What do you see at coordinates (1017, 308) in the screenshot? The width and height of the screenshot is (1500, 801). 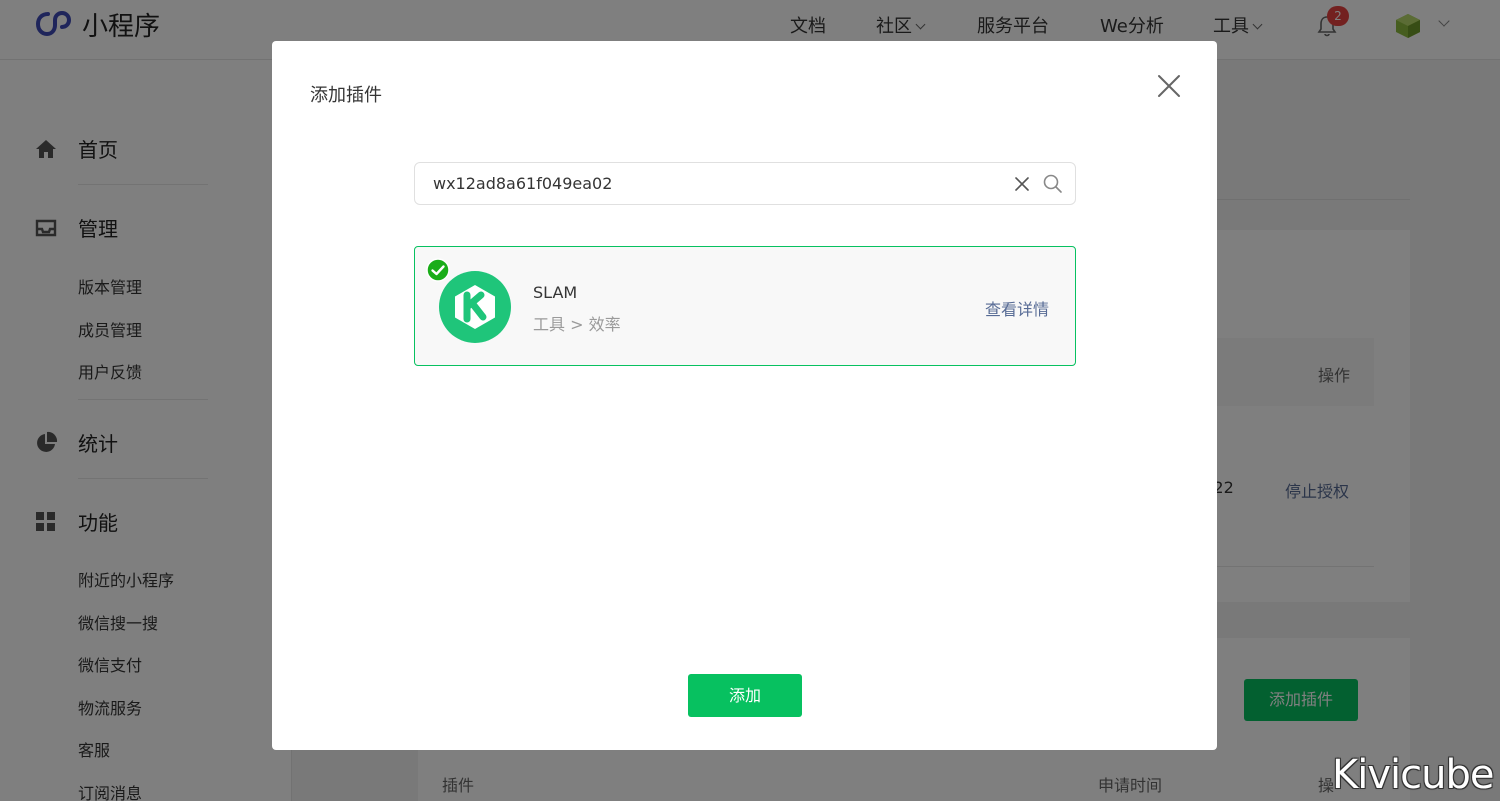 I see `view-details-link: 查看详情` at bounding box center [1017, 308].